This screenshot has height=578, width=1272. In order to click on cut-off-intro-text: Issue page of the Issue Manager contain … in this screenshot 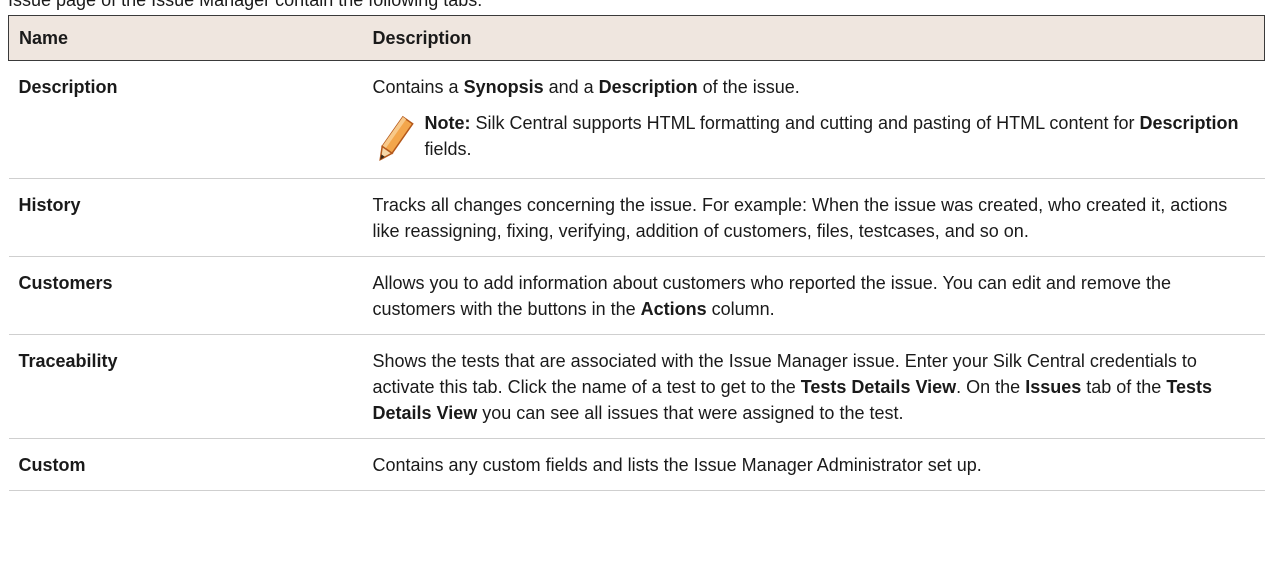, I will do `click(245, 5)`.